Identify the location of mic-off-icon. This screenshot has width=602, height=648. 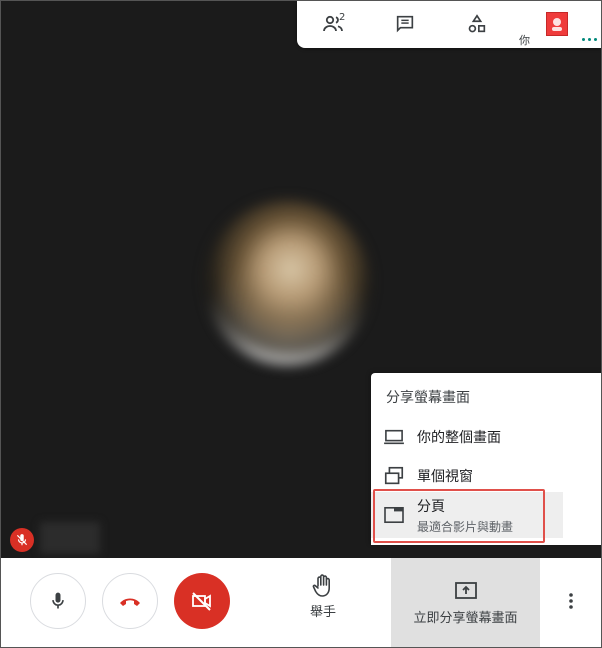
(22, 540).